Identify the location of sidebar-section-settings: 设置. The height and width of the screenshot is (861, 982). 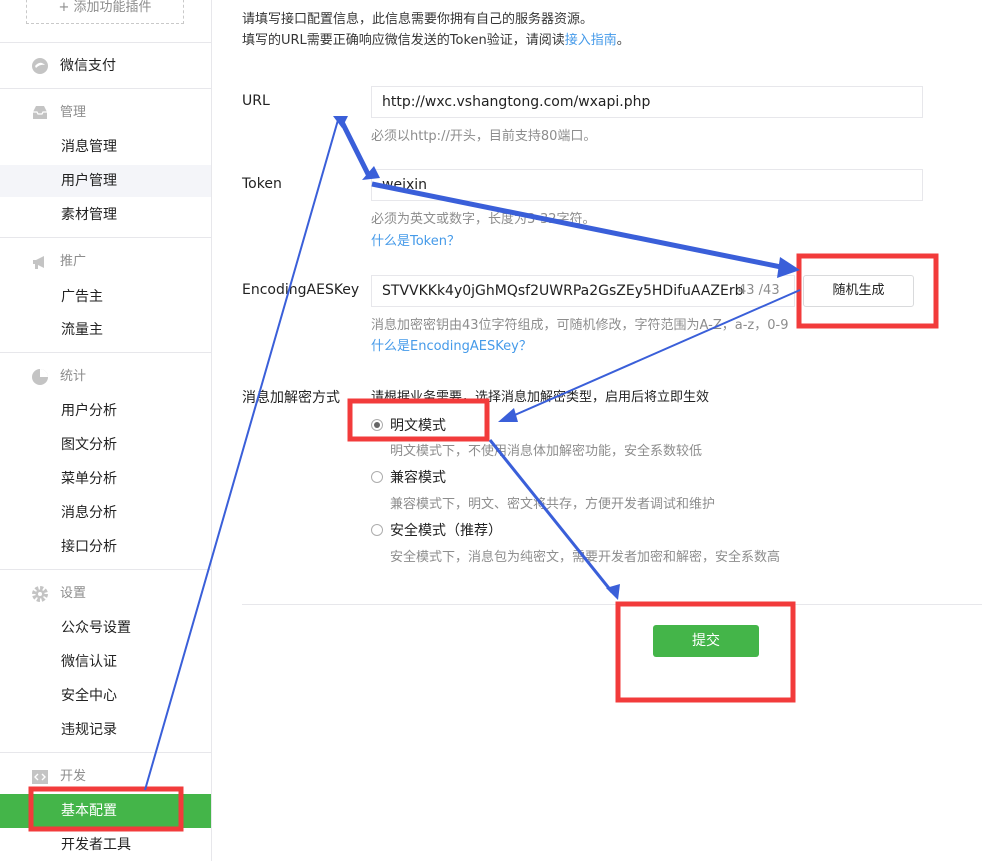
(58, 594).